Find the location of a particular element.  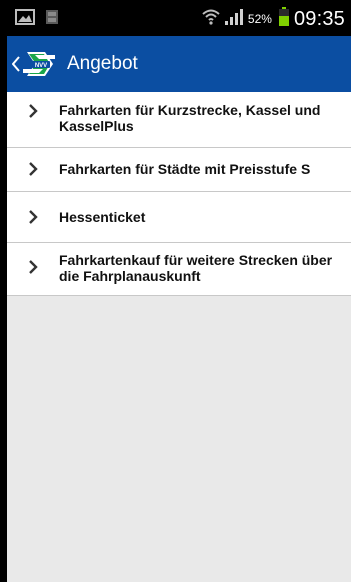

notification-icon is located at coordinates (52, 19).